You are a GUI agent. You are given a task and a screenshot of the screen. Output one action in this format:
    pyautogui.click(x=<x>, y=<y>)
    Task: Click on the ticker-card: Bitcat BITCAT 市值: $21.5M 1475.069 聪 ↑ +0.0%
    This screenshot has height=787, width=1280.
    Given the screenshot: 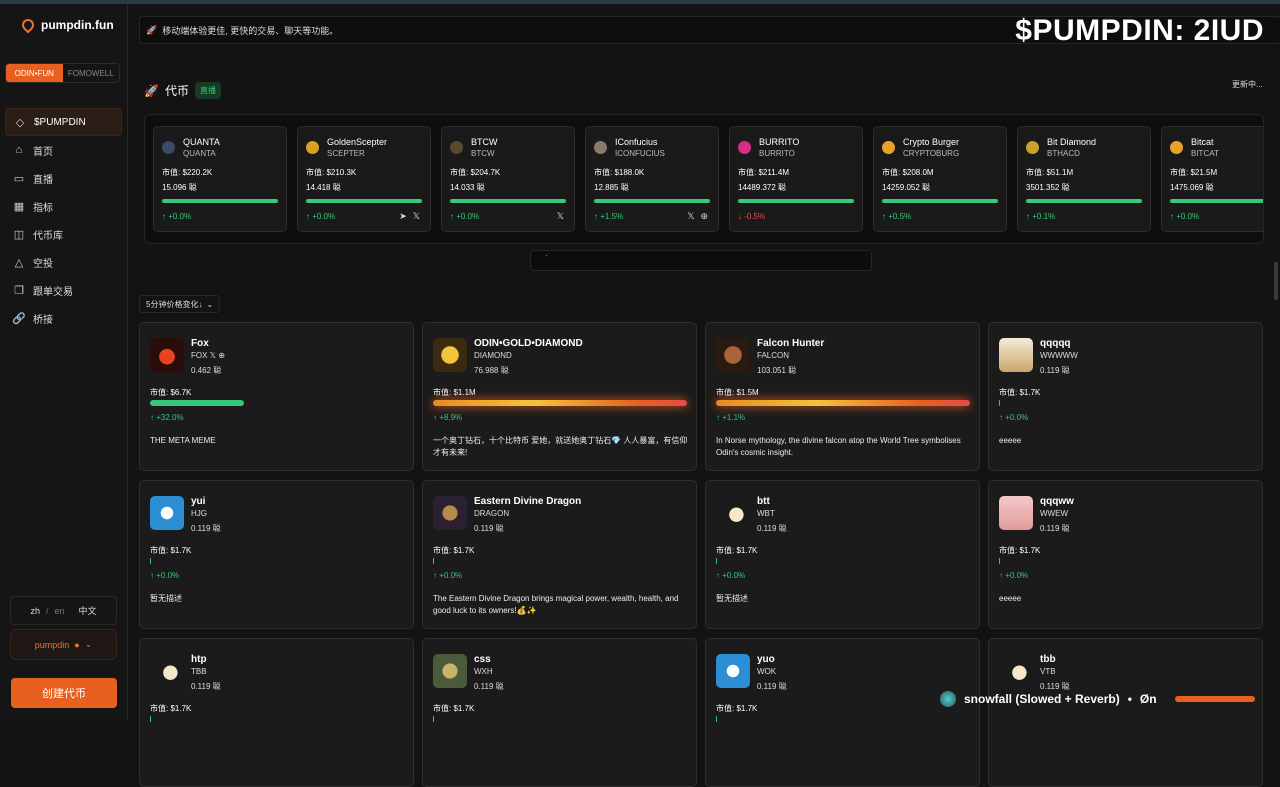 What is the action you would take?
    pyautogui.click(x=1212, y=179)
    